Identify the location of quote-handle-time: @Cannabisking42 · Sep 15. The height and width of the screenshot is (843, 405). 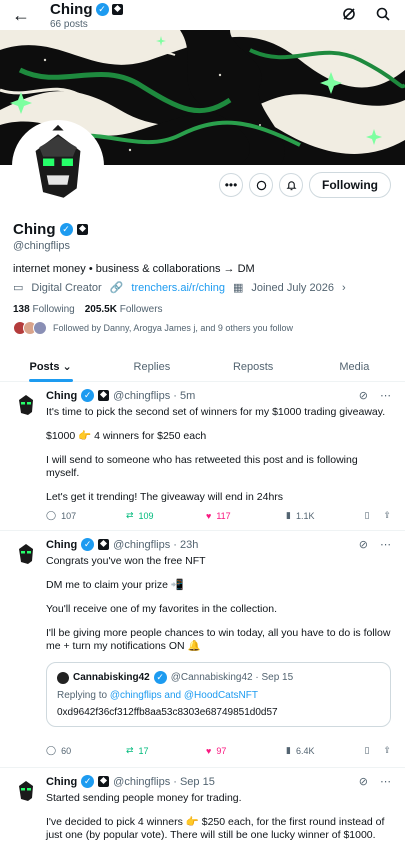
(232, 677).